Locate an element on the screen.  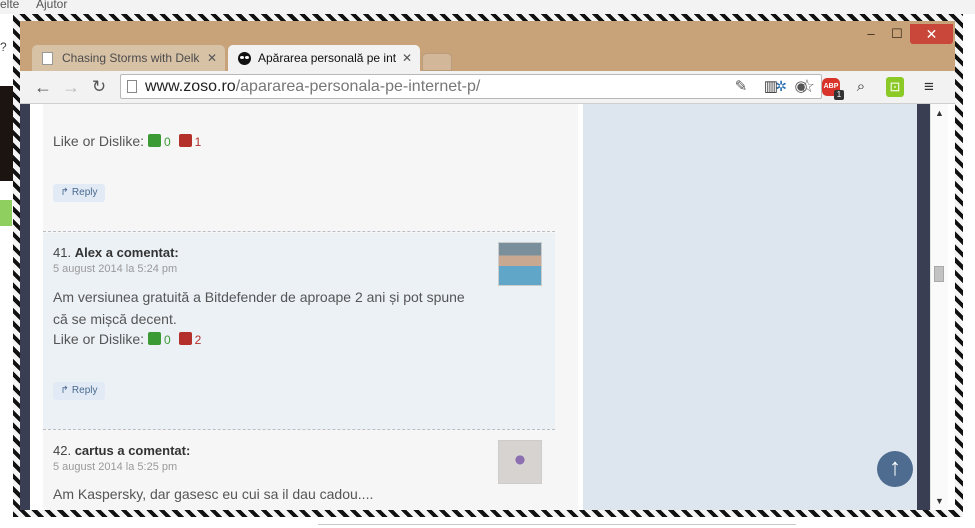
background-menu-item: Ajutor is located at coordinates (51, 5).